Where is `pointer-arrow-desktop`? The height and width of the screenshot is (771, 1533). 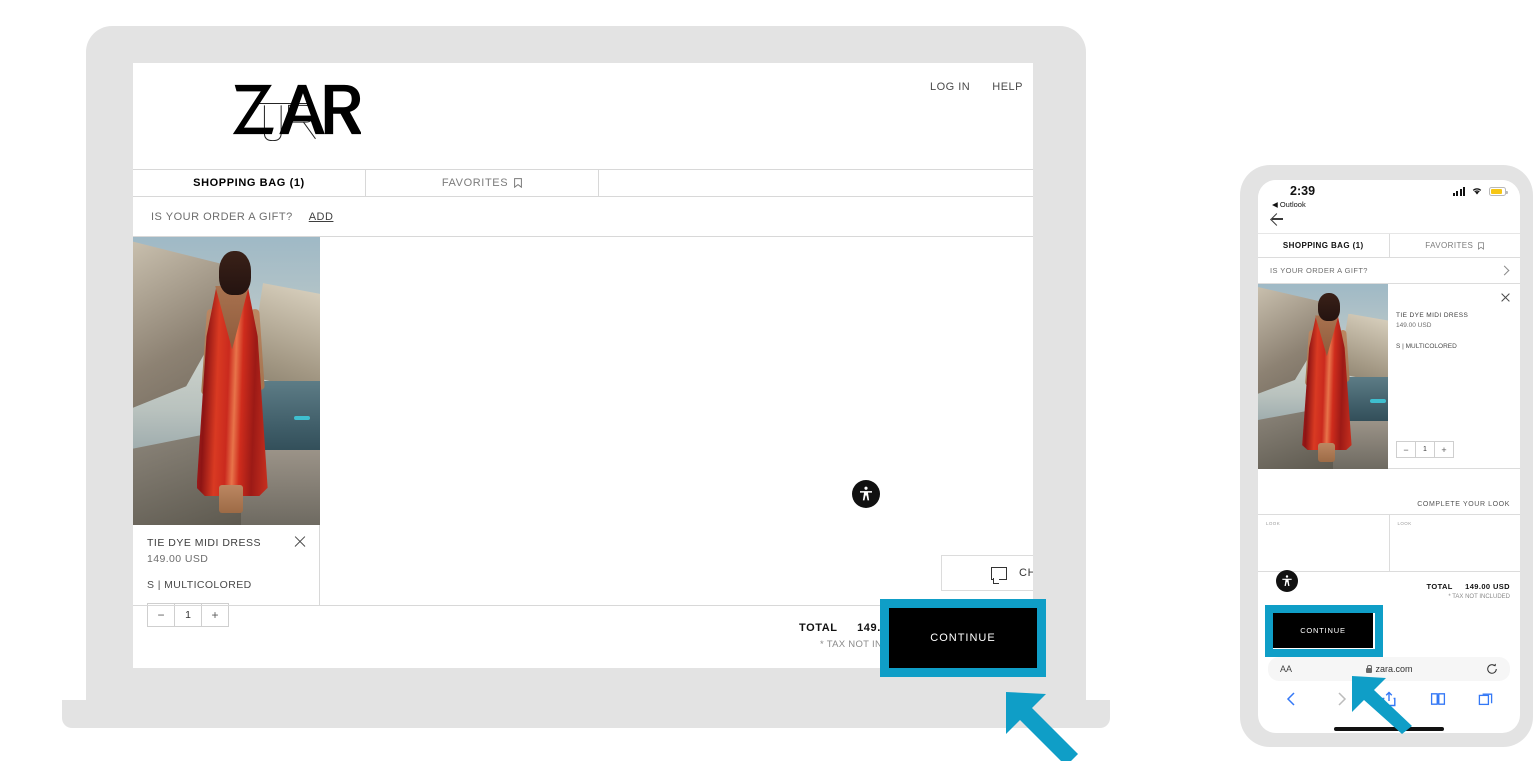 pointer-arrow-desktop is located at coordinates (1042, 726).